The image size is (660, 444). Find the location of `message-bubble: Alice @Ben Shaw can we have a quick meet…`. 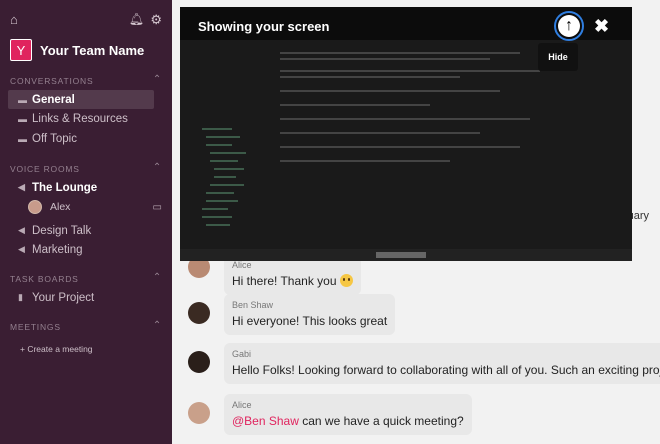

message-bubble: Alice @Ben Shaw can we have a quick meet… is located at coordinates (348, 414).